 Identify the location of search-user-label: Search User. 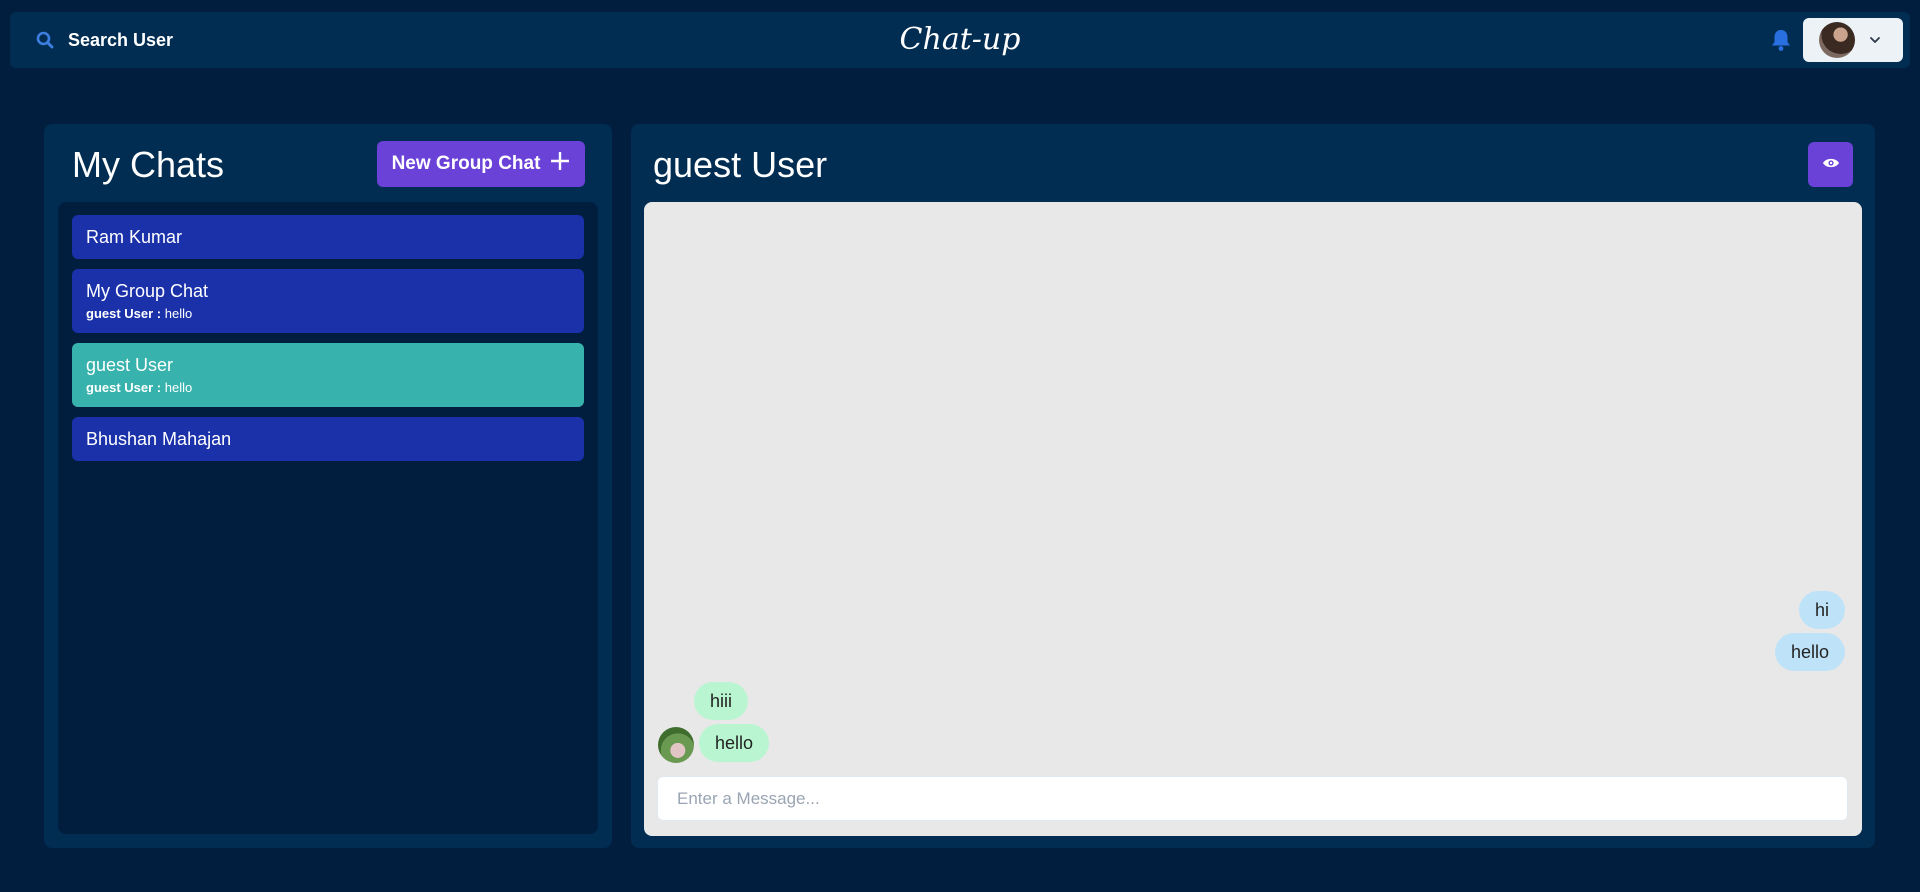
(121, 39).